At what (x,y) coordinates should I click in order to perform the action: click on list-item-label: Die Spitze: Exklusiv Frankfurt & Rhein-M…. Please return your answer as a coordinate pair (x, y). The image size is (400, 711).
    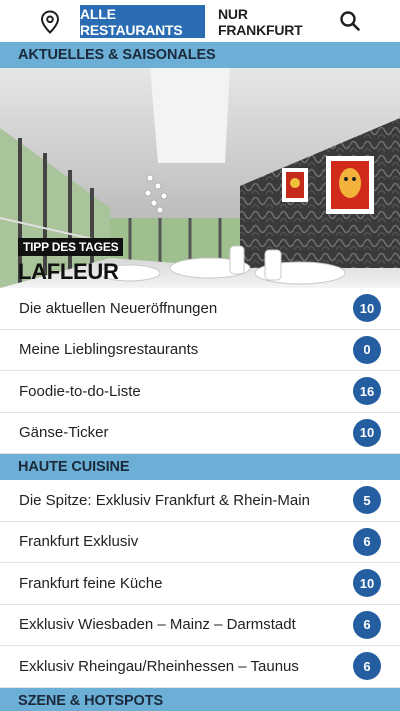
    Looking at the image, I should click on (164, 500).